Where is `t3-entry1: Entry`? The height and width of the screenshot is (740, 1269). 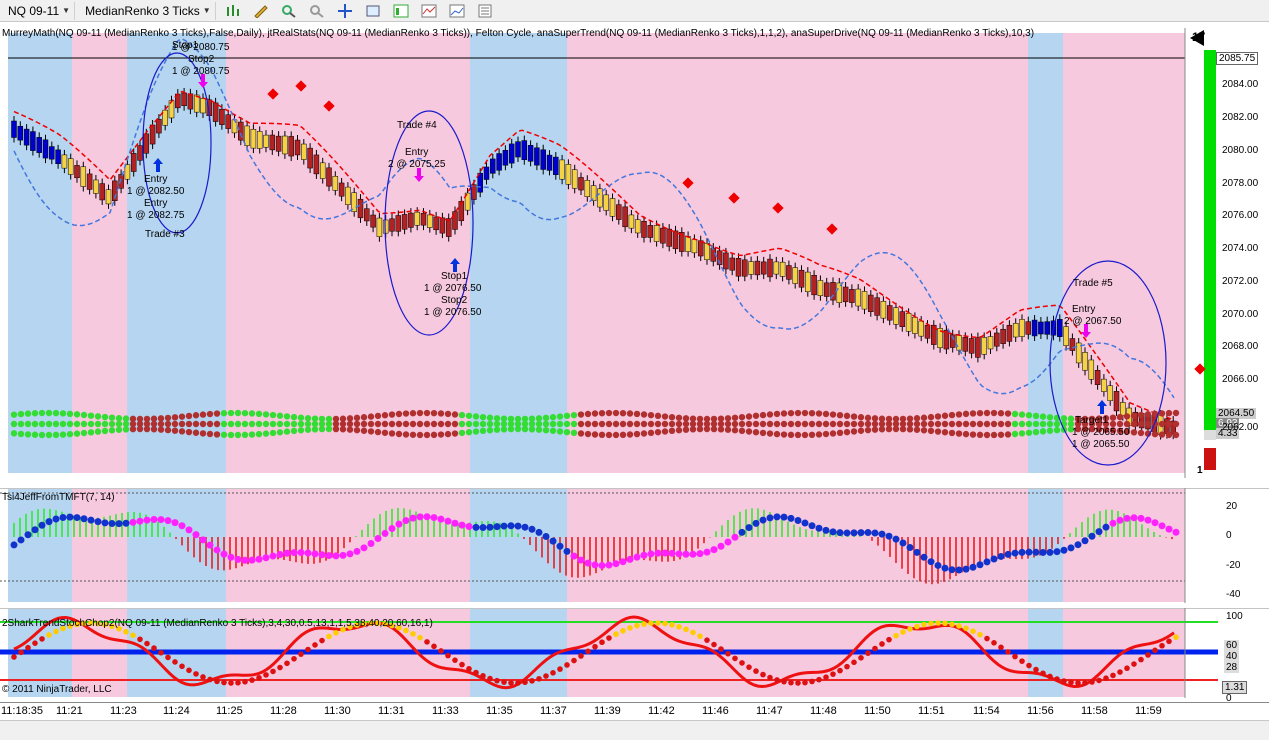
t3-entry1: Entry is located at coordinates (156, 179).